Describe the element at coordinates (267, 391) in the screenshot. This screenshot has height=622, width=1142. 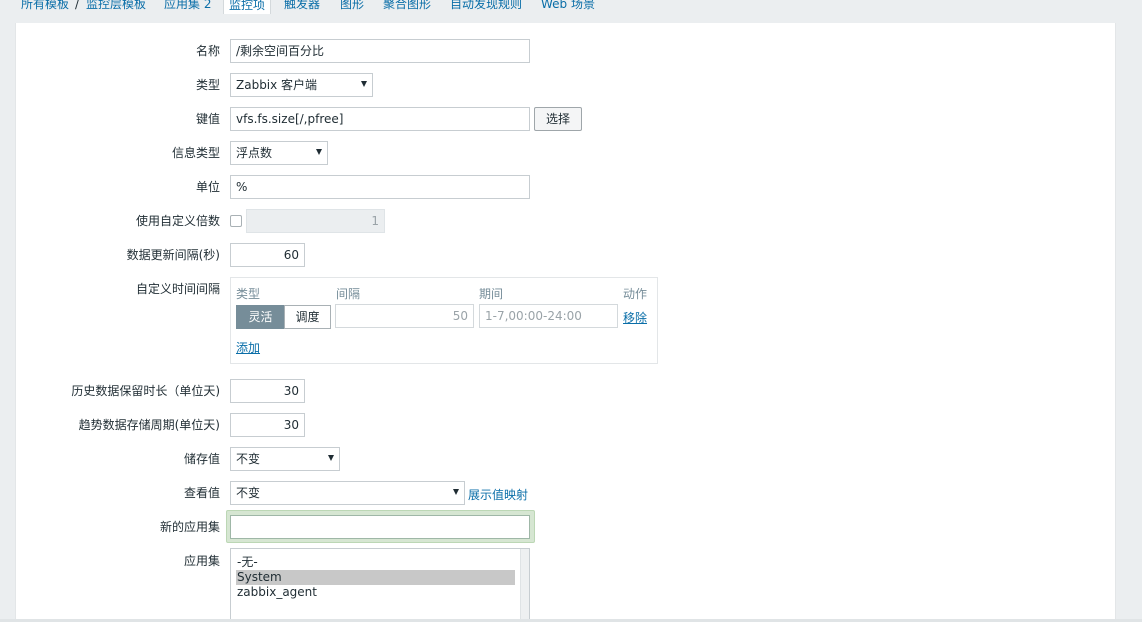
I see `history-input: 30` at that location.